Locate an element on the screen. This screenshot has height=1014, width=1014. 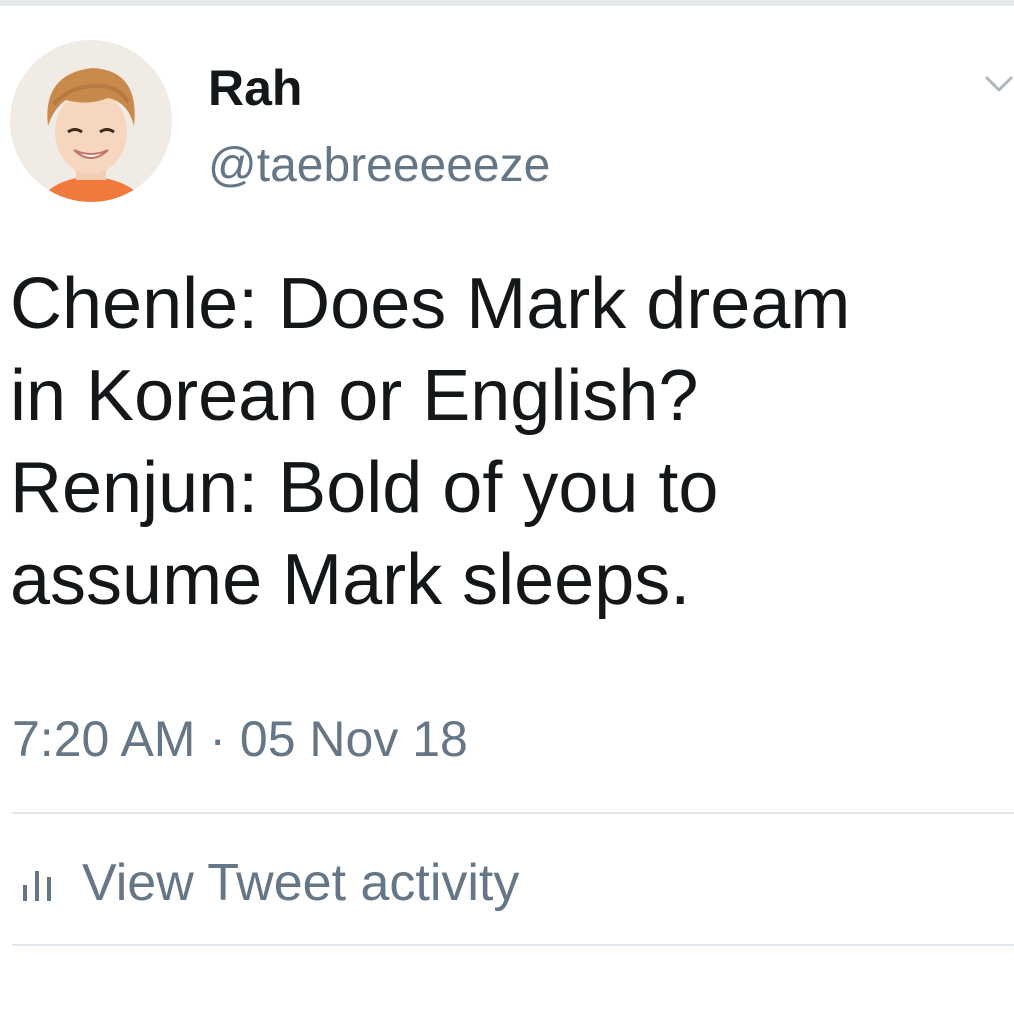
chevron-down-icon is located at coordinates (999, 84).